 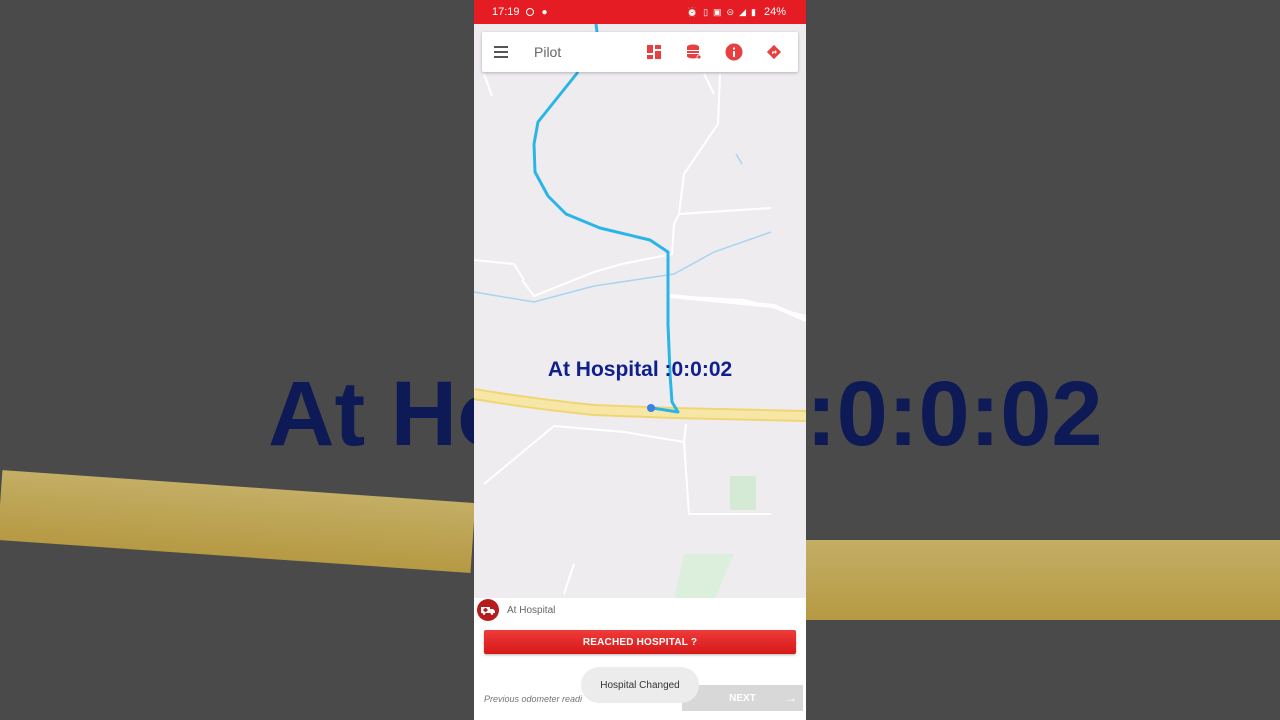 I want to click on status-bar: 17:19 ● ⏰ ▯ ▣ ⊝ ◢ ▮ 24%, so click(x=640, y=12).